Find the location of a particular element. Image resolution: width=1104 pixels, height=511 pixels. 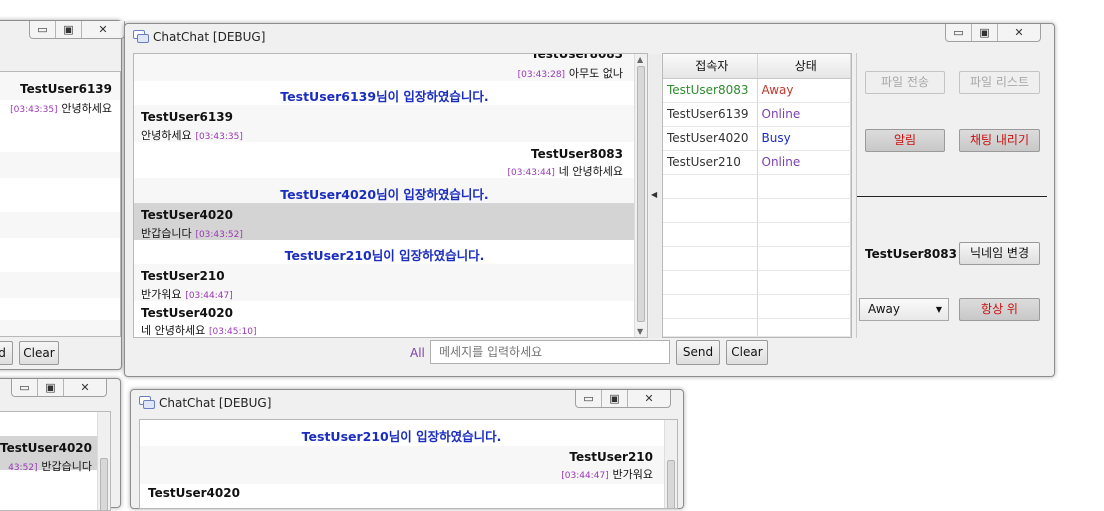

message-sender: TestUser6139 is located at coordinates (187, 117).